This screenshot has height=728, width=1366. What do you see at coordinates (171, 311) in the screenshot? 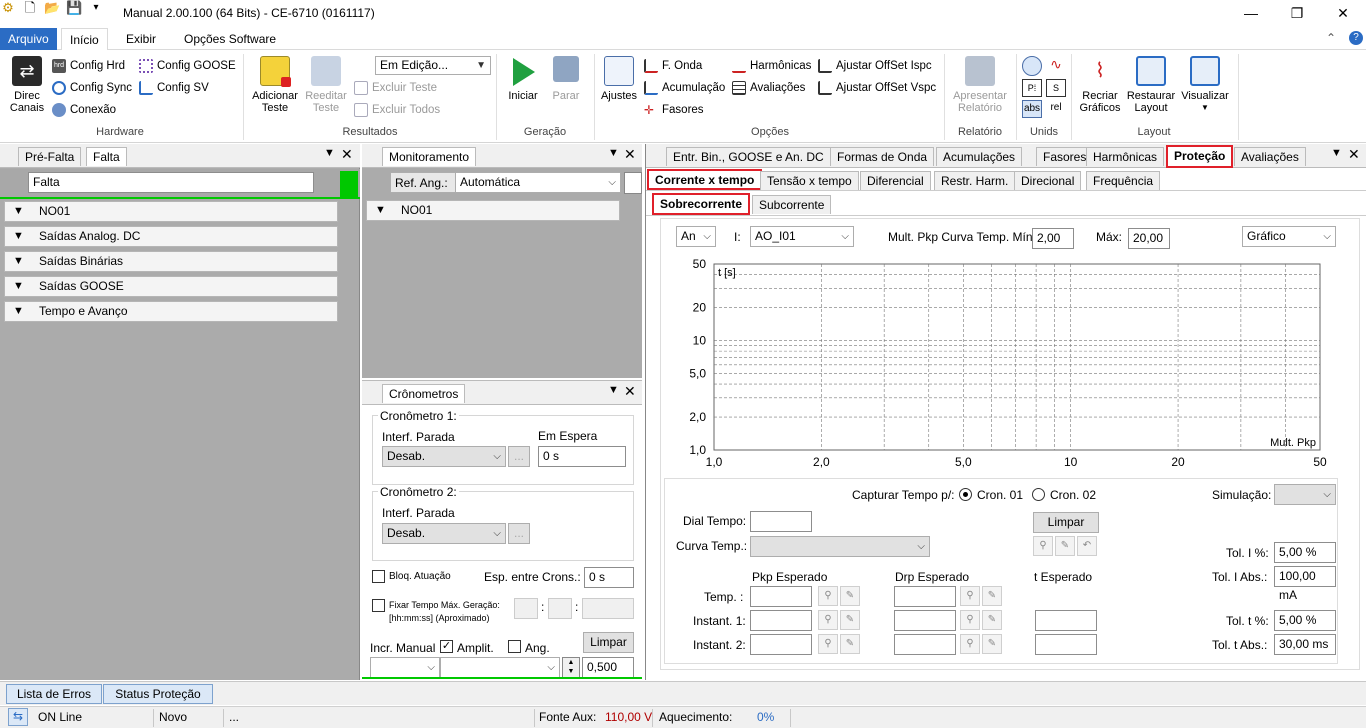
I see `row-tempo-avanco: ▼ Tempo e Avanço` at bounding box center [171, 311].